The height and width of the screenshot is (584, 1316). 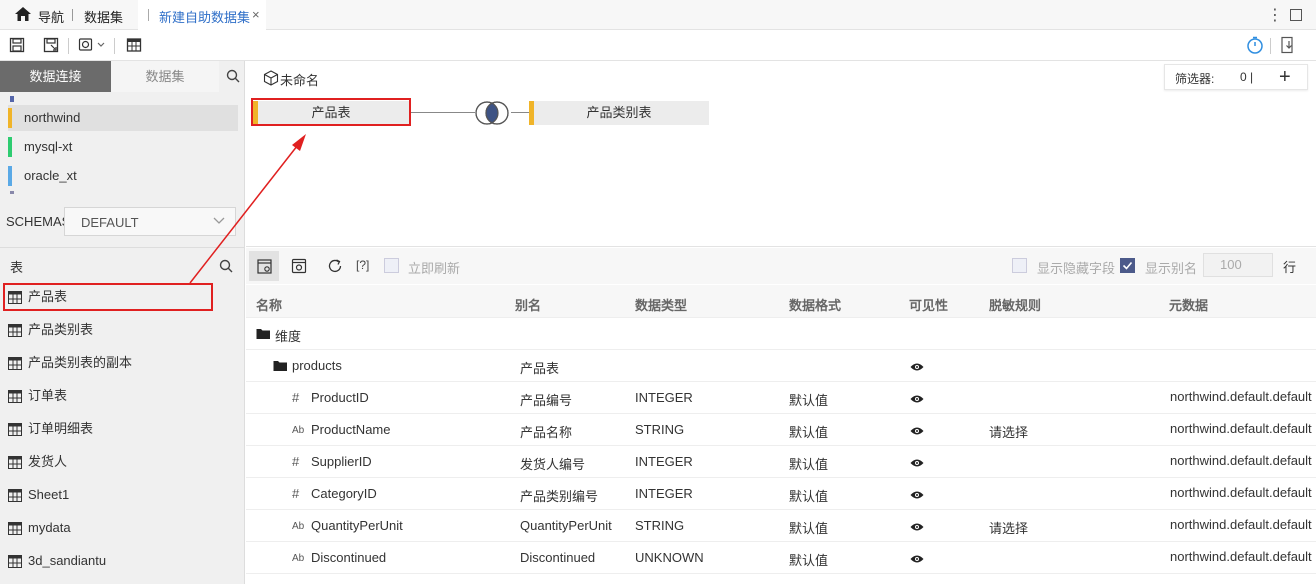 I want to click on row-count-unit: 行, so click(x=1290, y=267).